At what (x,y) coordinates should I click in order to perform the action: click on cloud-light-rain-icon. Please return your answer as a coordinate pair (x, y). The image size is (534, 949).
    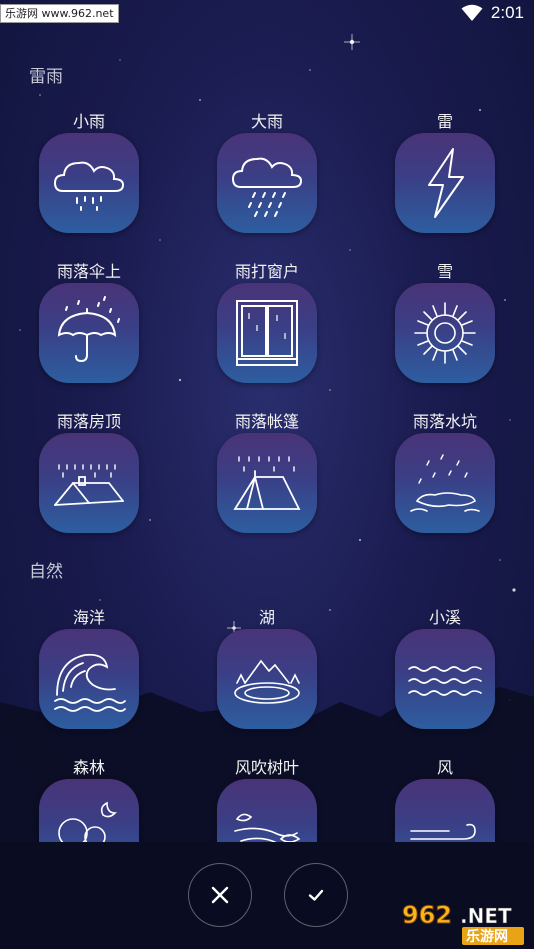
    Looking at the image, I should click on (89, 186).